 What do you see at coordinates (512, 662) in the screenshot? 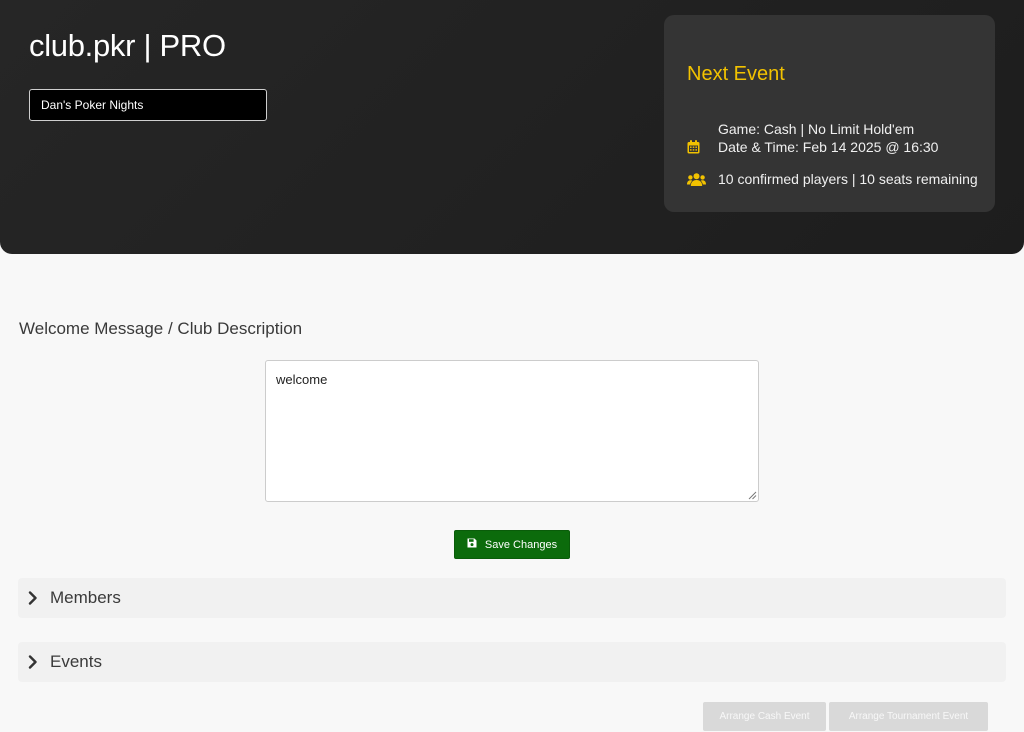
I see `events-accordion: Events` at bounding box center [512, 662].